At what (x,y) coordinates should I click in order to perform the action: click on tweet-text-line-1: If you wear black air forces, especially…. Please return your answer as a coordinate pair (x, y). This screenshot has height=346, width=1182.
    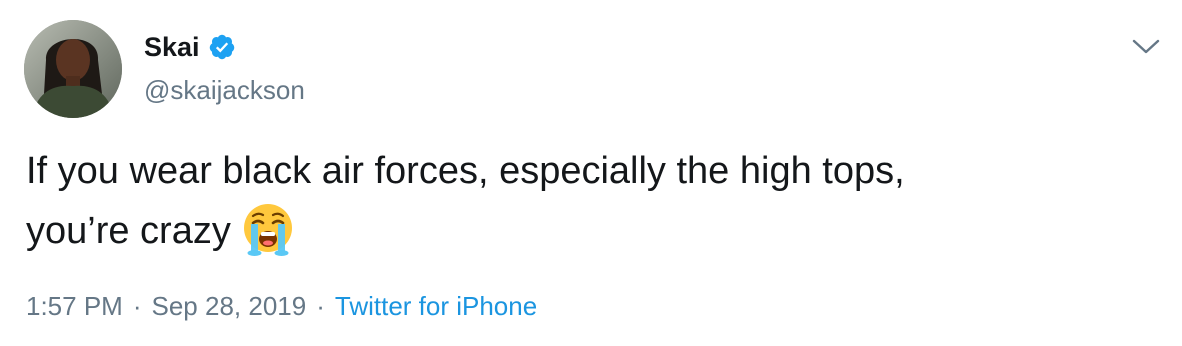
    Looking at the image, I should click on (465, 171).